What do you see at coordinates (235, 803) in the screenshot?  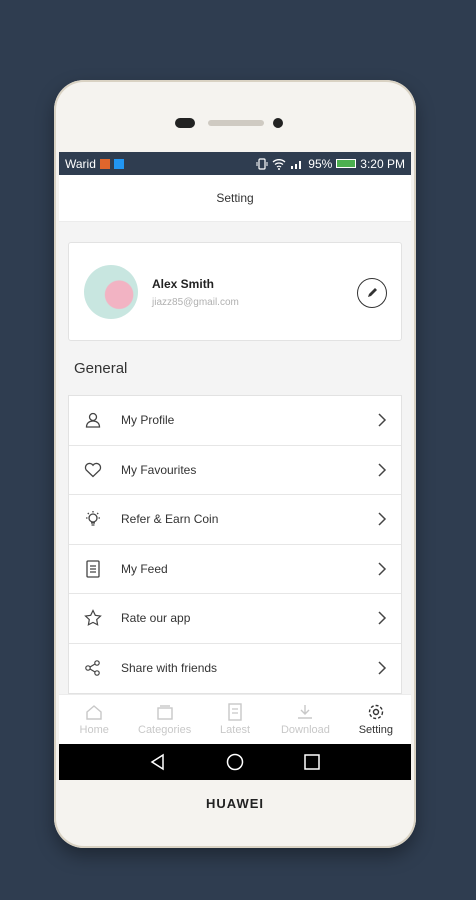 I see `device-brand: HUAWEI` at bounding box center [235, 803].